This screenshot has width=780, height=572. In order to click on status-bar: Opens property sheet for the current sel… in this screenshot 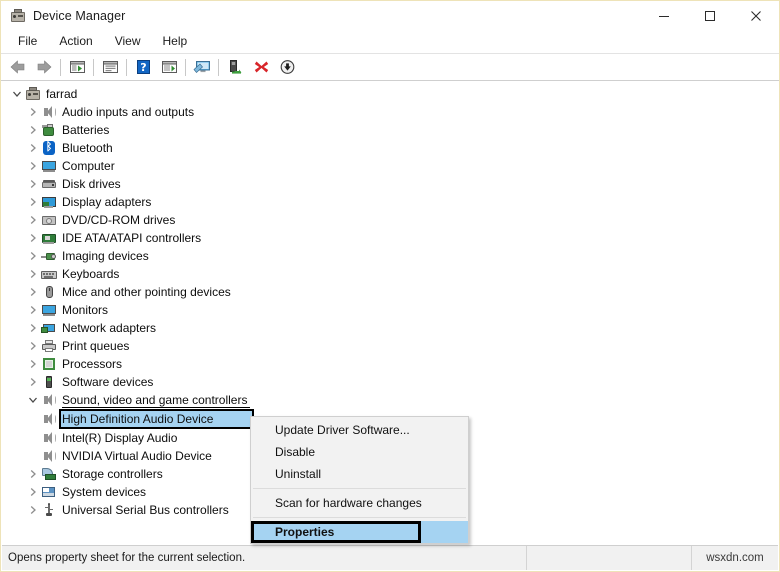, I will do `click(390, 557)`.